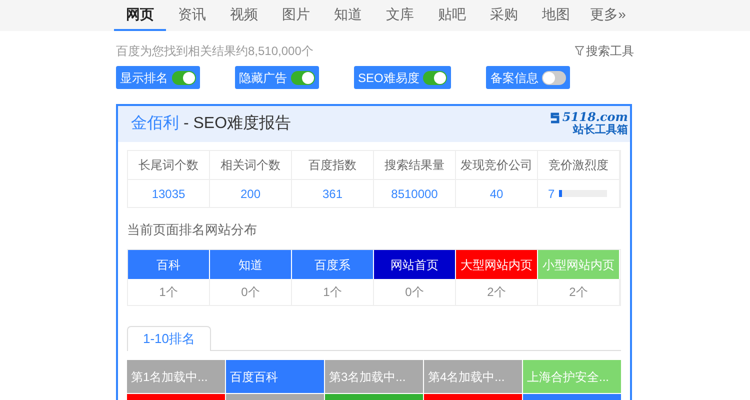 Image resolution: width=750 pixels, height=400 pixels. What do you see at coordinates (604, 51) in the screenshot?
I see `search-tools-button: 搜索工具` at bounding box center [604, 51].